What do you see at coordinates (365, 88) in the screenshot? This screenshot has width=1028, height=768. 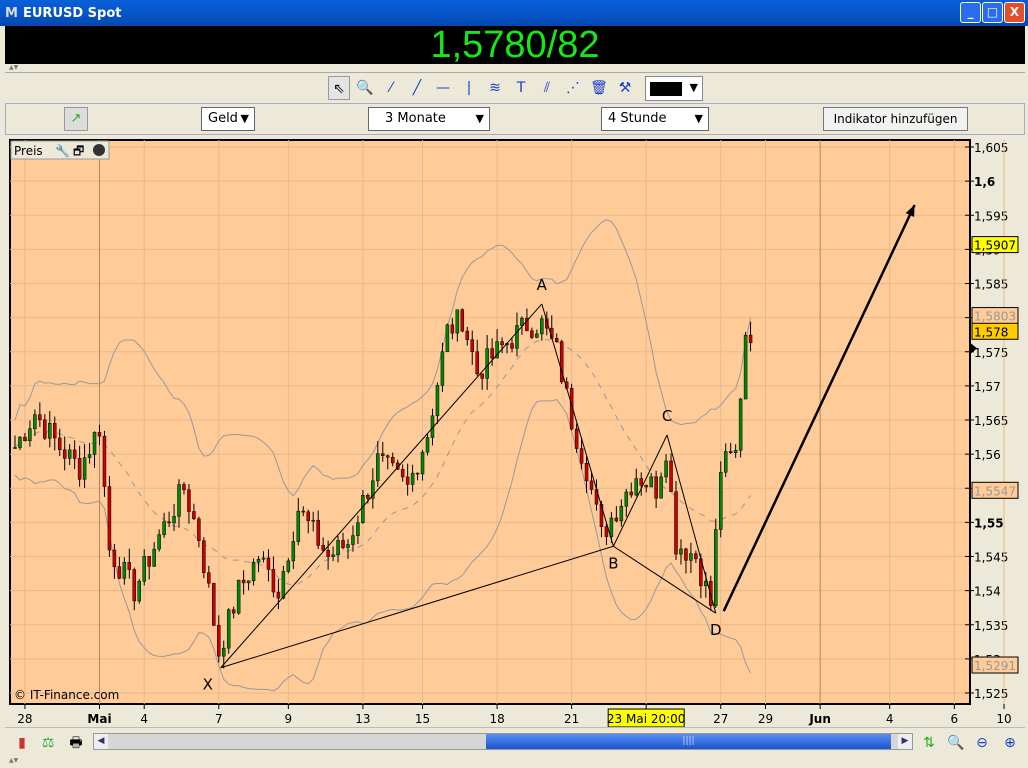 I see `zoom-in-icon: 🔍` at bounding box center [365, 88].